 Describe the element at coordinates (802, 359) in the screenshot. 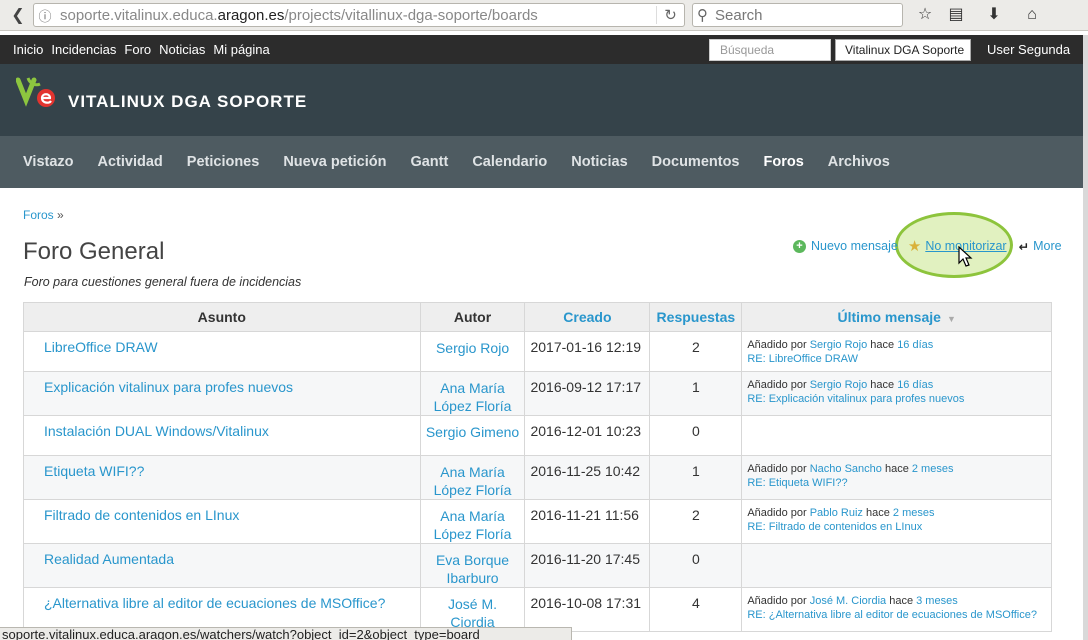

I see `last-message-link: RE: LibreOffice DRAW` at that location.